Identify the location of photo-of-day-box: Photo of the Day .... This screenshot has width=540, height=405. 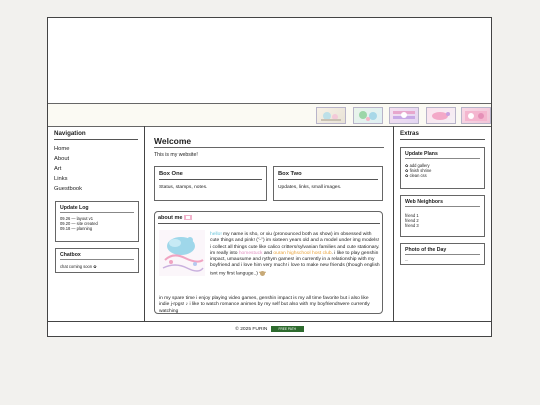
(442, 254).